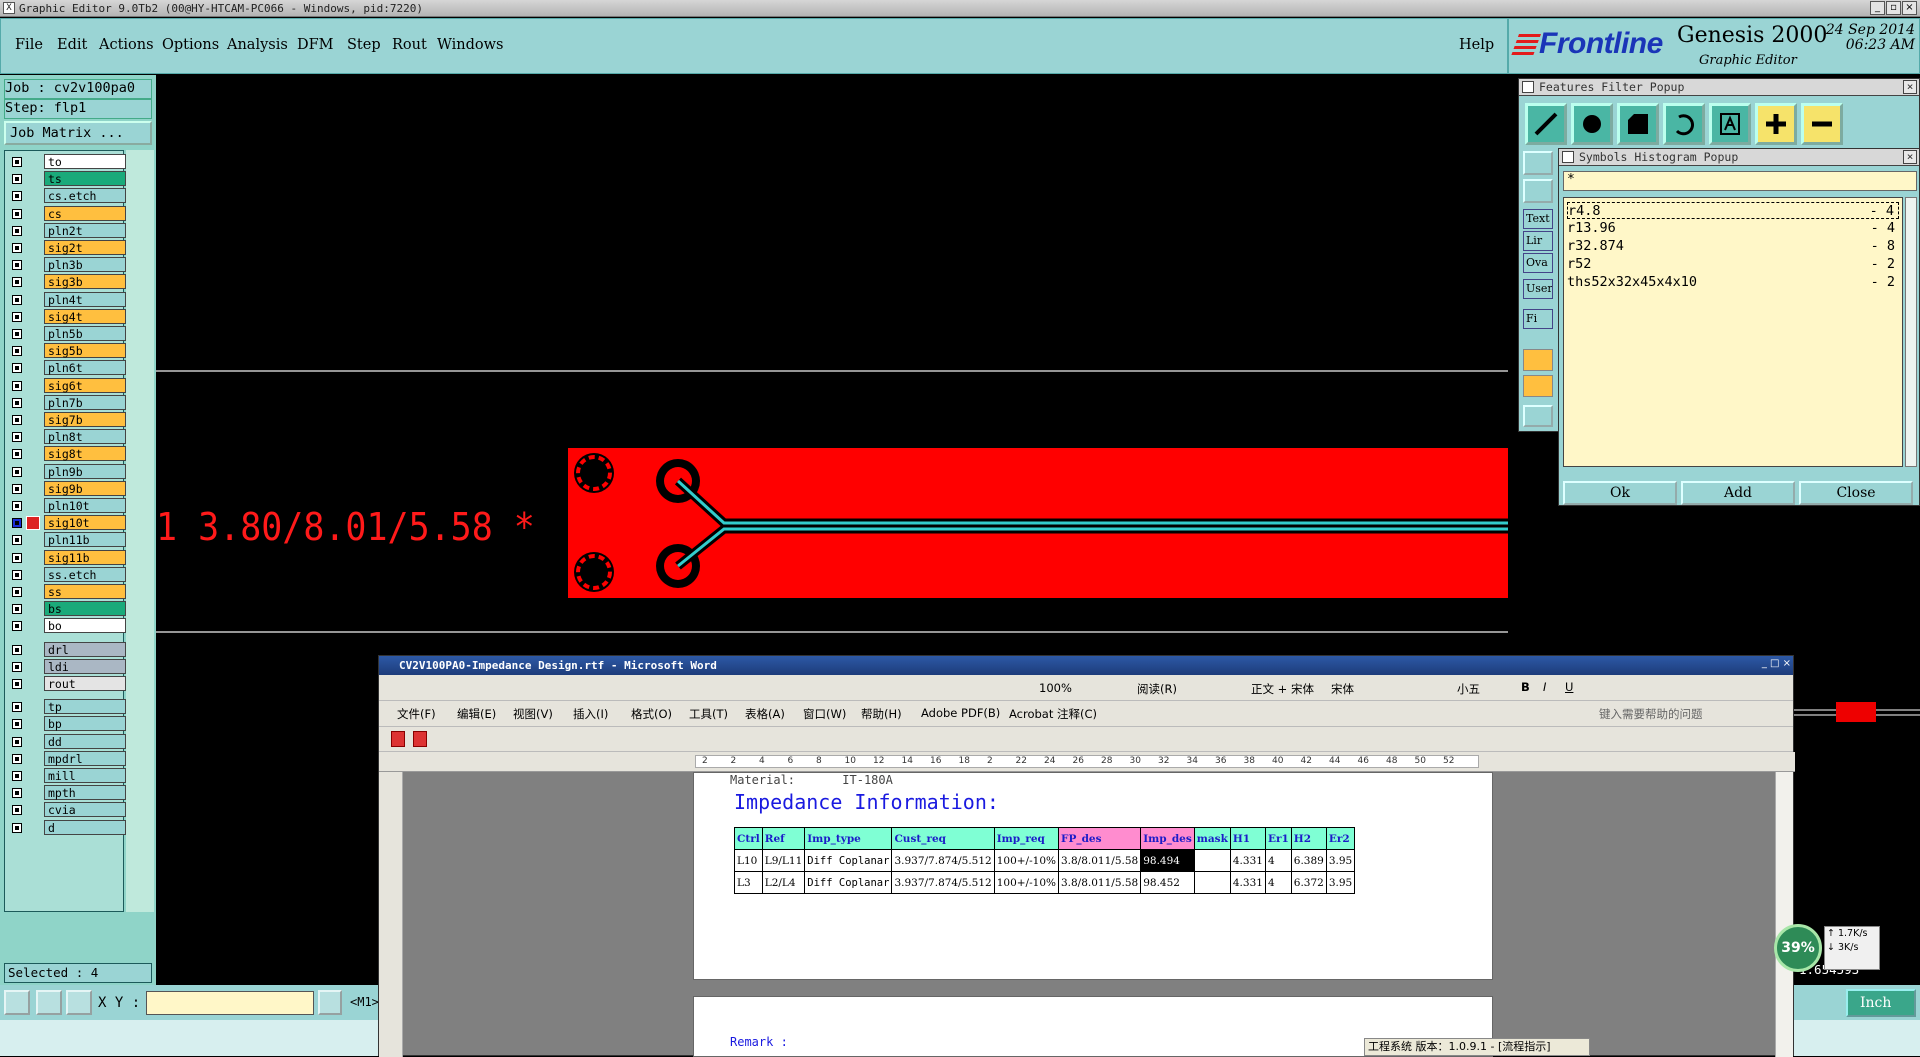  I want to click on layer-name: pln3b, so click(85, 265).